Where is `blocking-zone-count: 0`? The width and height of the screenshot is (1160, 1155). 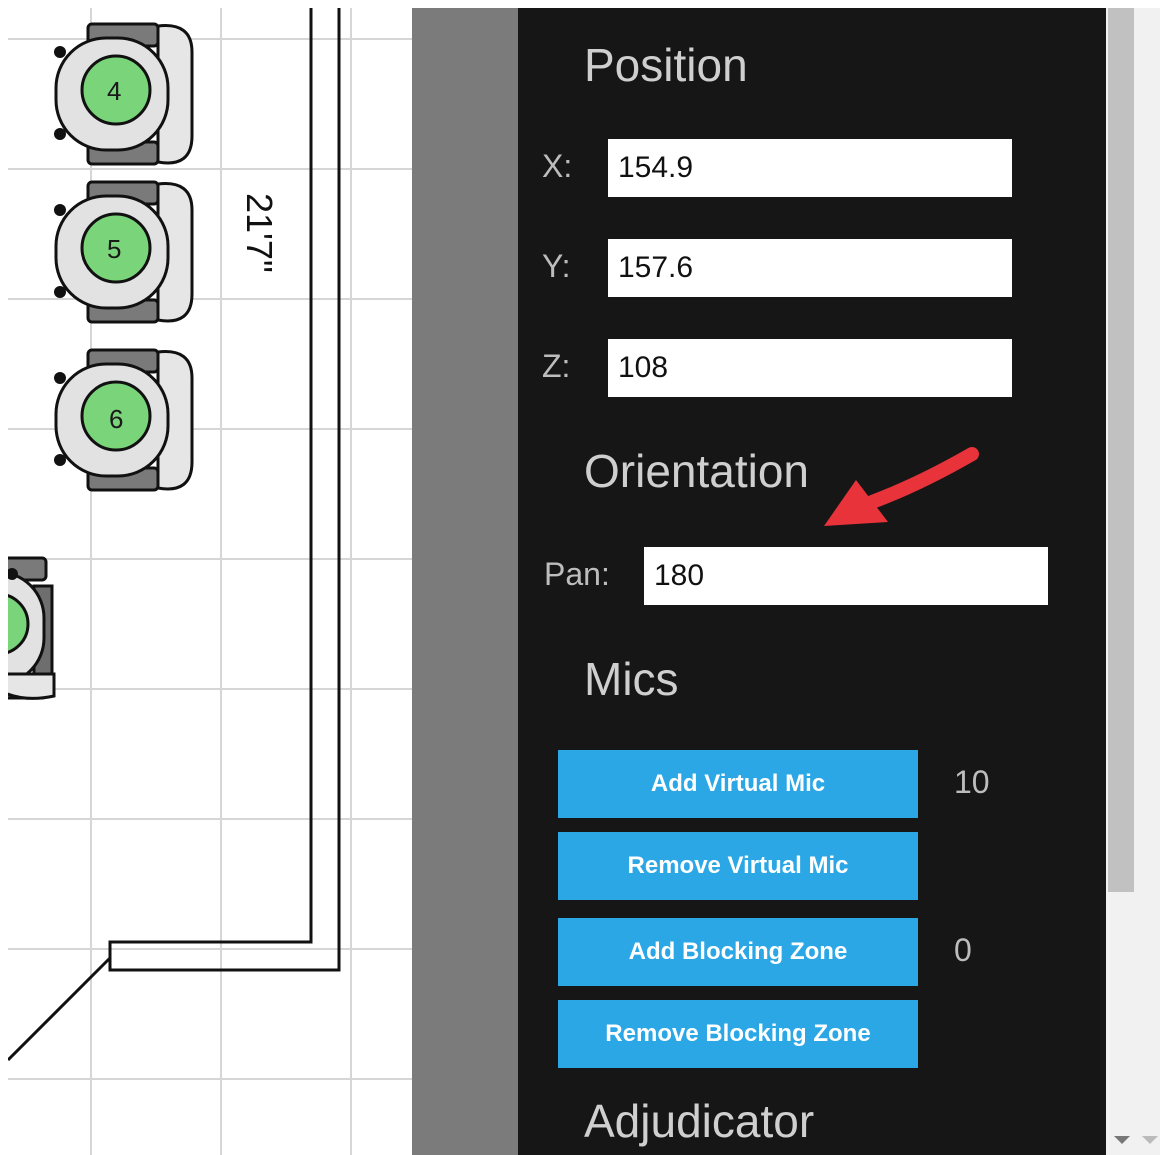
blocking-zone-count: 0 is located at coordinates (963, 950).